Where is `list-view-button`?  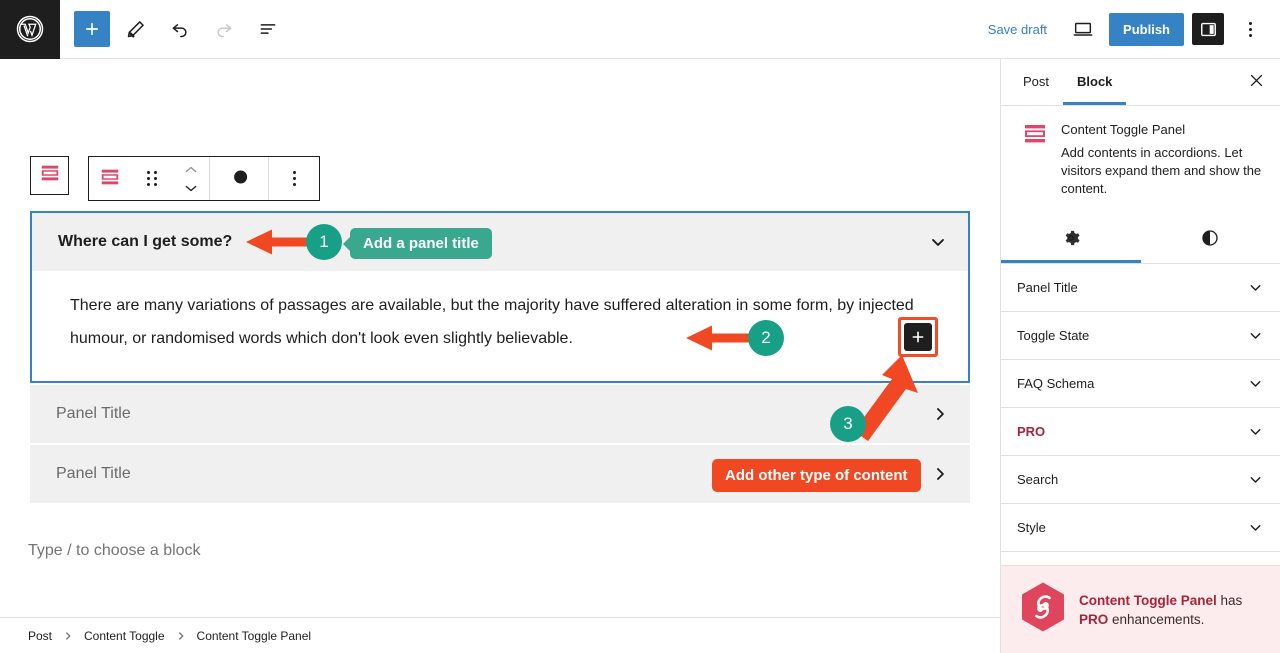
list-view-button is located at coordinates (268, 29).